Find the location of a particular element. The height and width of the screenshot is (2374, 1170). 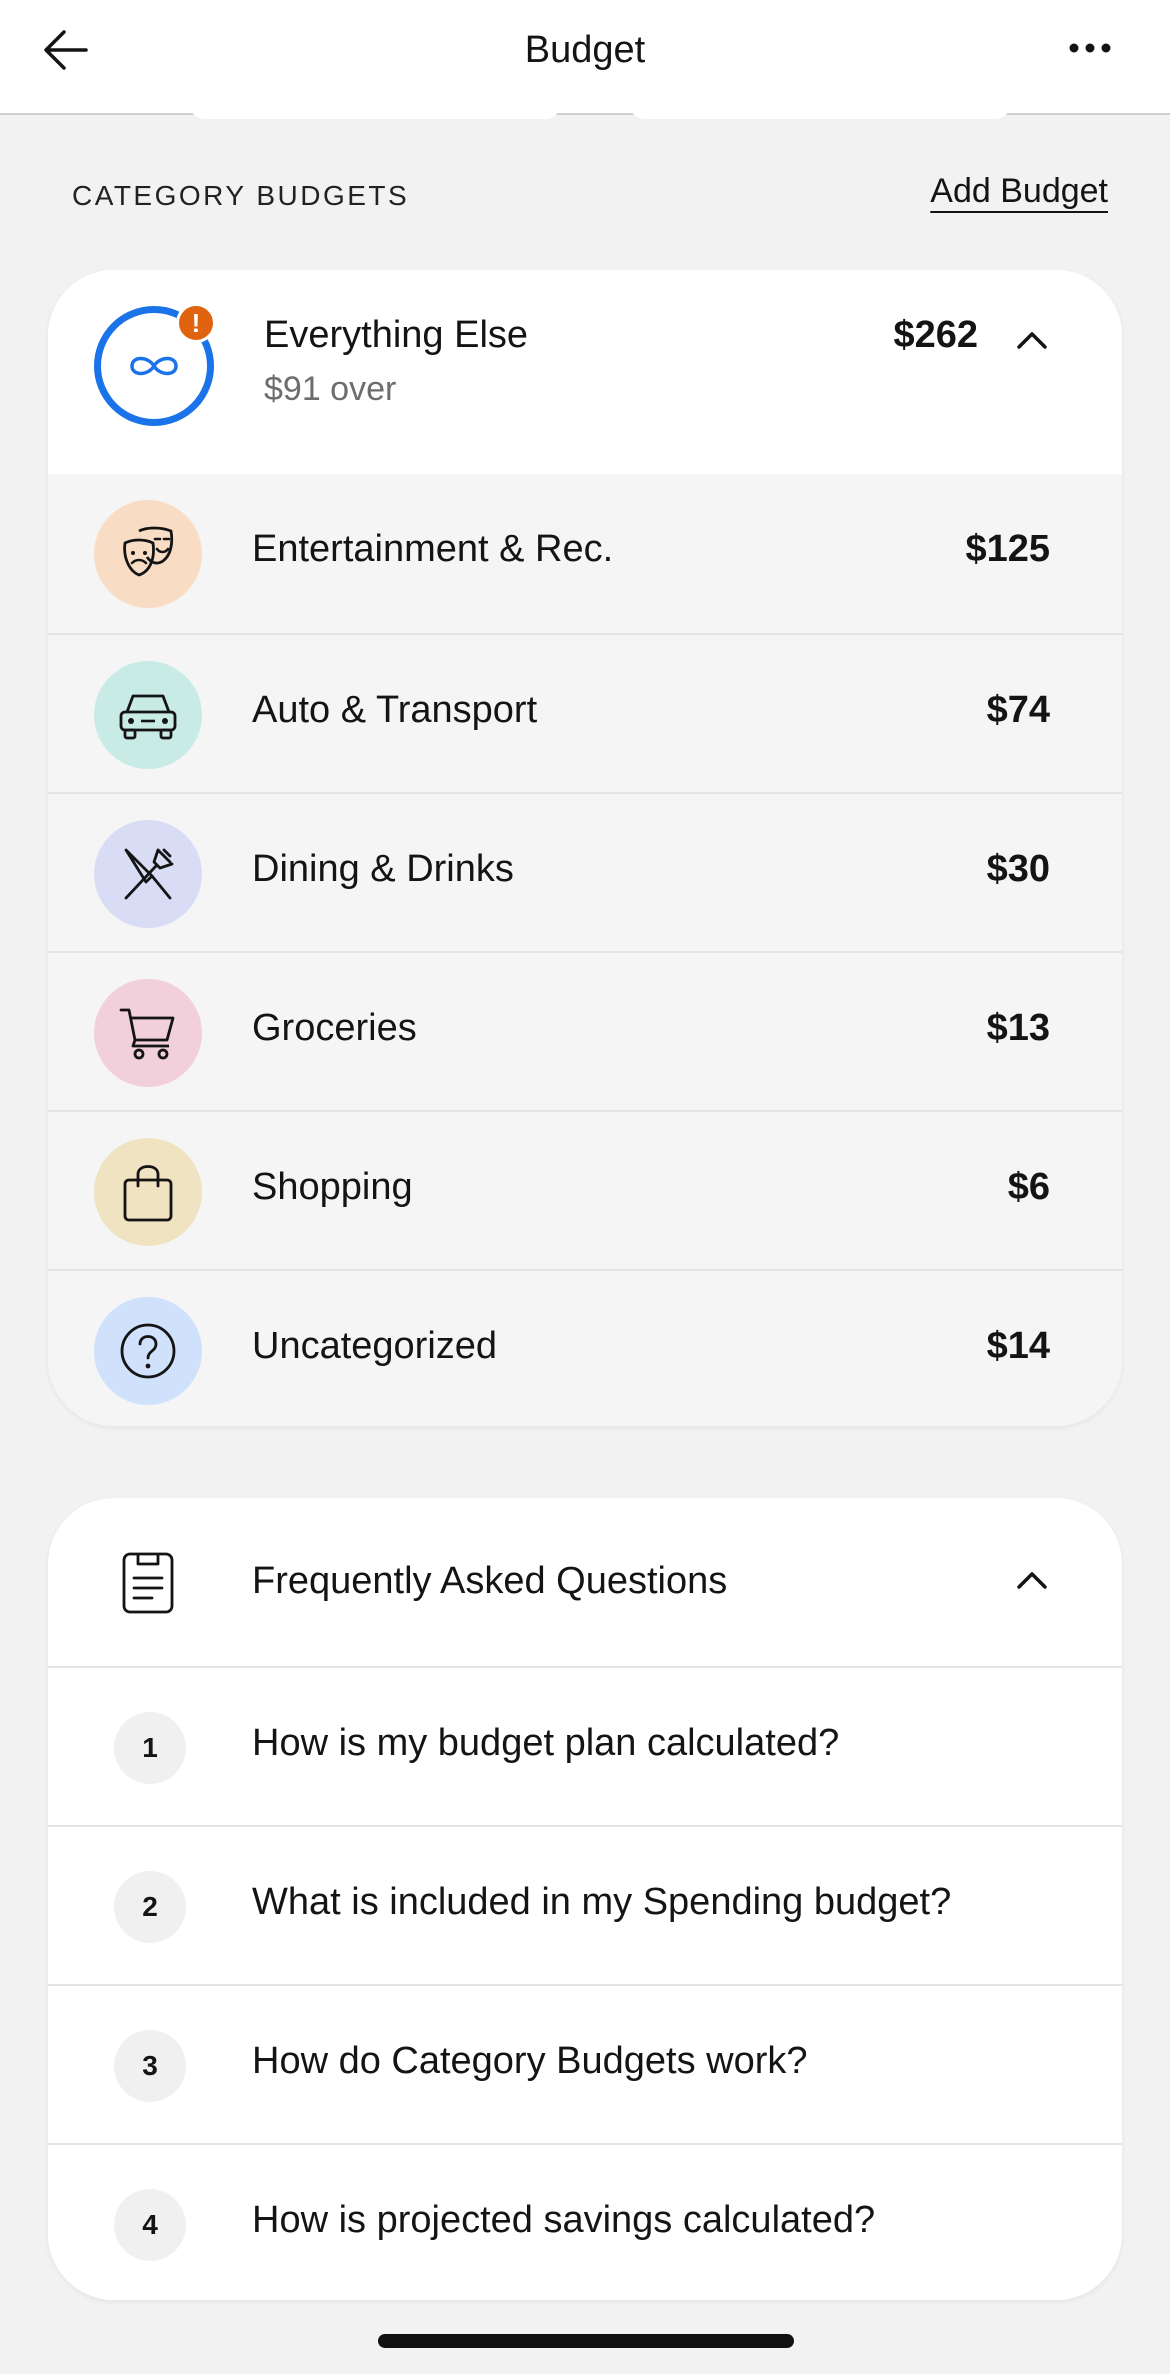

faq-title: Frequently Asked Questions is located at coordinates (490, 1581).